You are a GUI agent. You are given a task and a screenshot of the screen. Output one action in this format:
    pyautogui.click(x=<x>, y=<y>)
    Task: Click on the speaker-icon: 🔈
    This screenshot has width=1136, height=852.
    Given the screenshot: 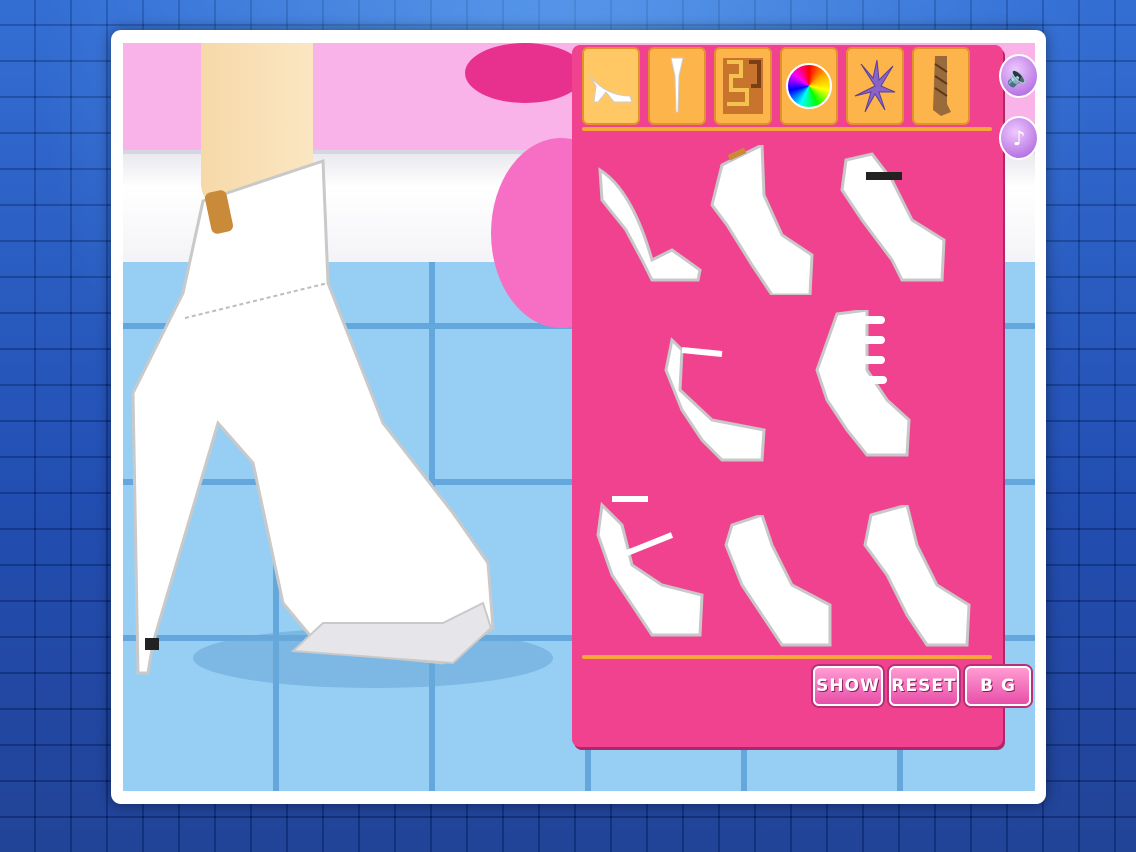 What is the action you would take?
    pyautogui.click(x=1019, y=76)
    